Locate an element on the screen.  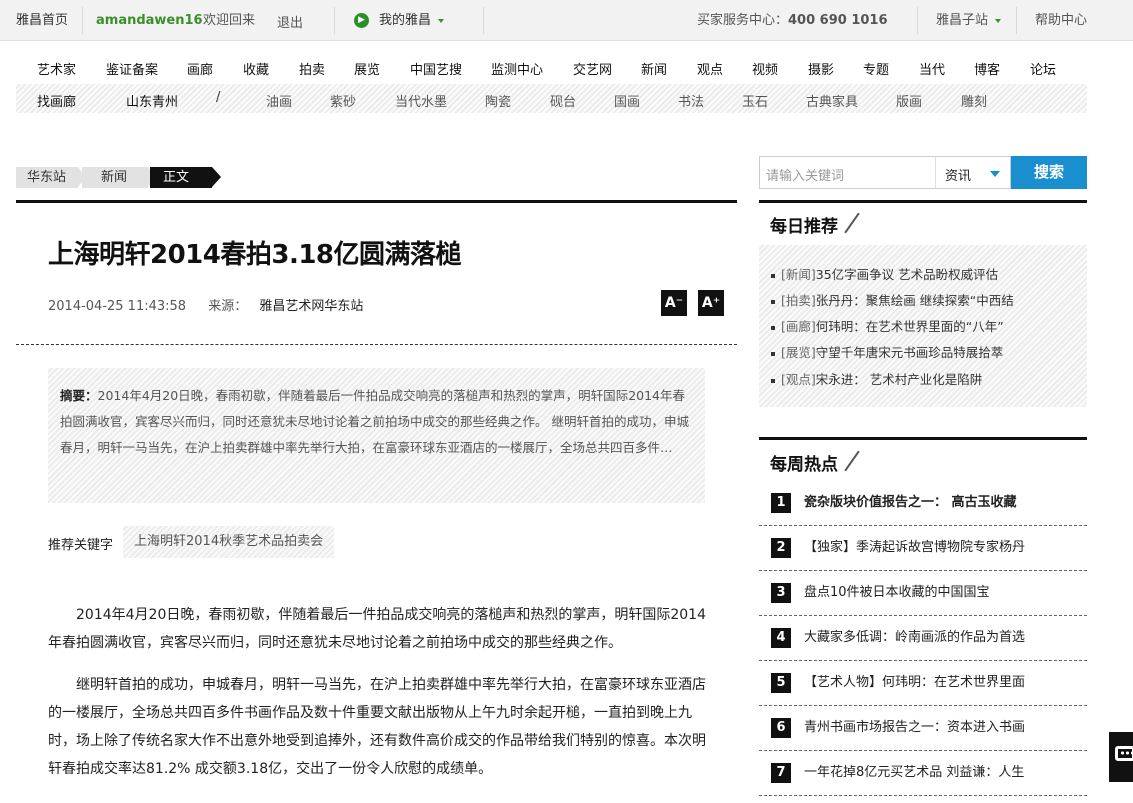
nav-item-artist: 艺术家 is located at coordinates (56, 68).